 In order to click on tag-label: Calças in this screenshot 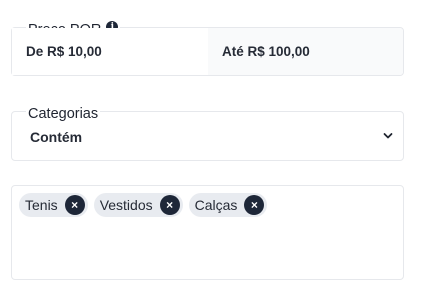, I will do `click(216, 205)`.